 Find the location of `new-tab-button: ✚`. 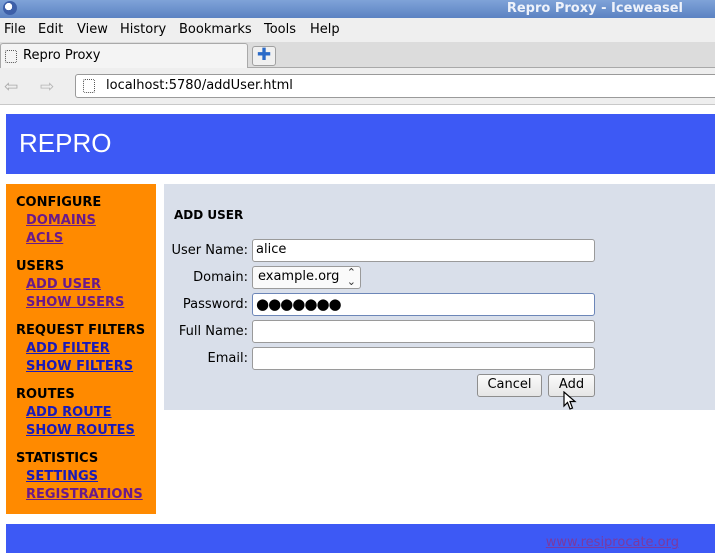

new-tab-button: ✚ is located at coordinates (264, 56).